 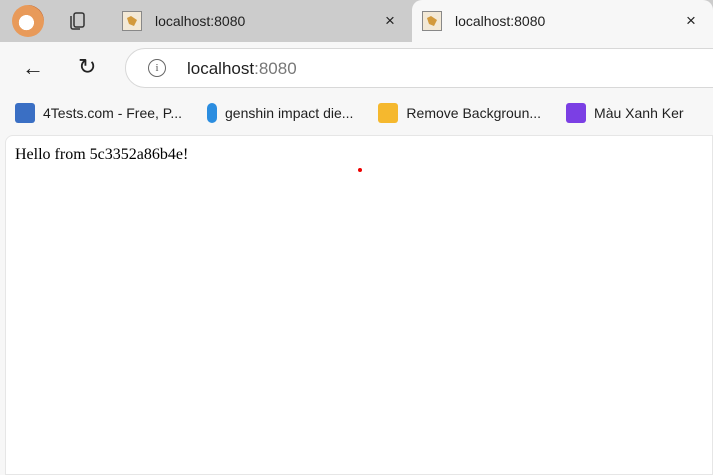 I want to click on tab-bar: localhost:8080 × localhost:8080 ×, so click(x=356, y=21).